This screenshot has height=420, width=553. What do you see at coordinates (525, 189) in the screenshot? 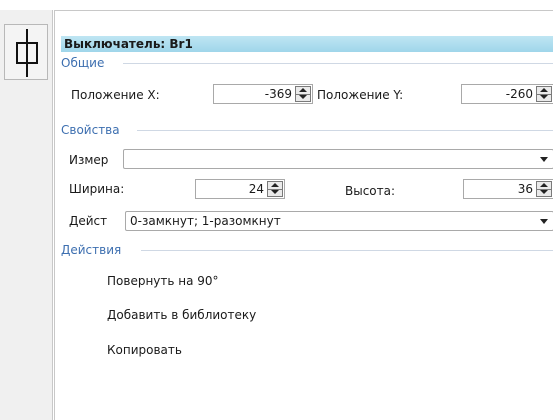
I see `height-value: 36` at bounding box center [525, 189].